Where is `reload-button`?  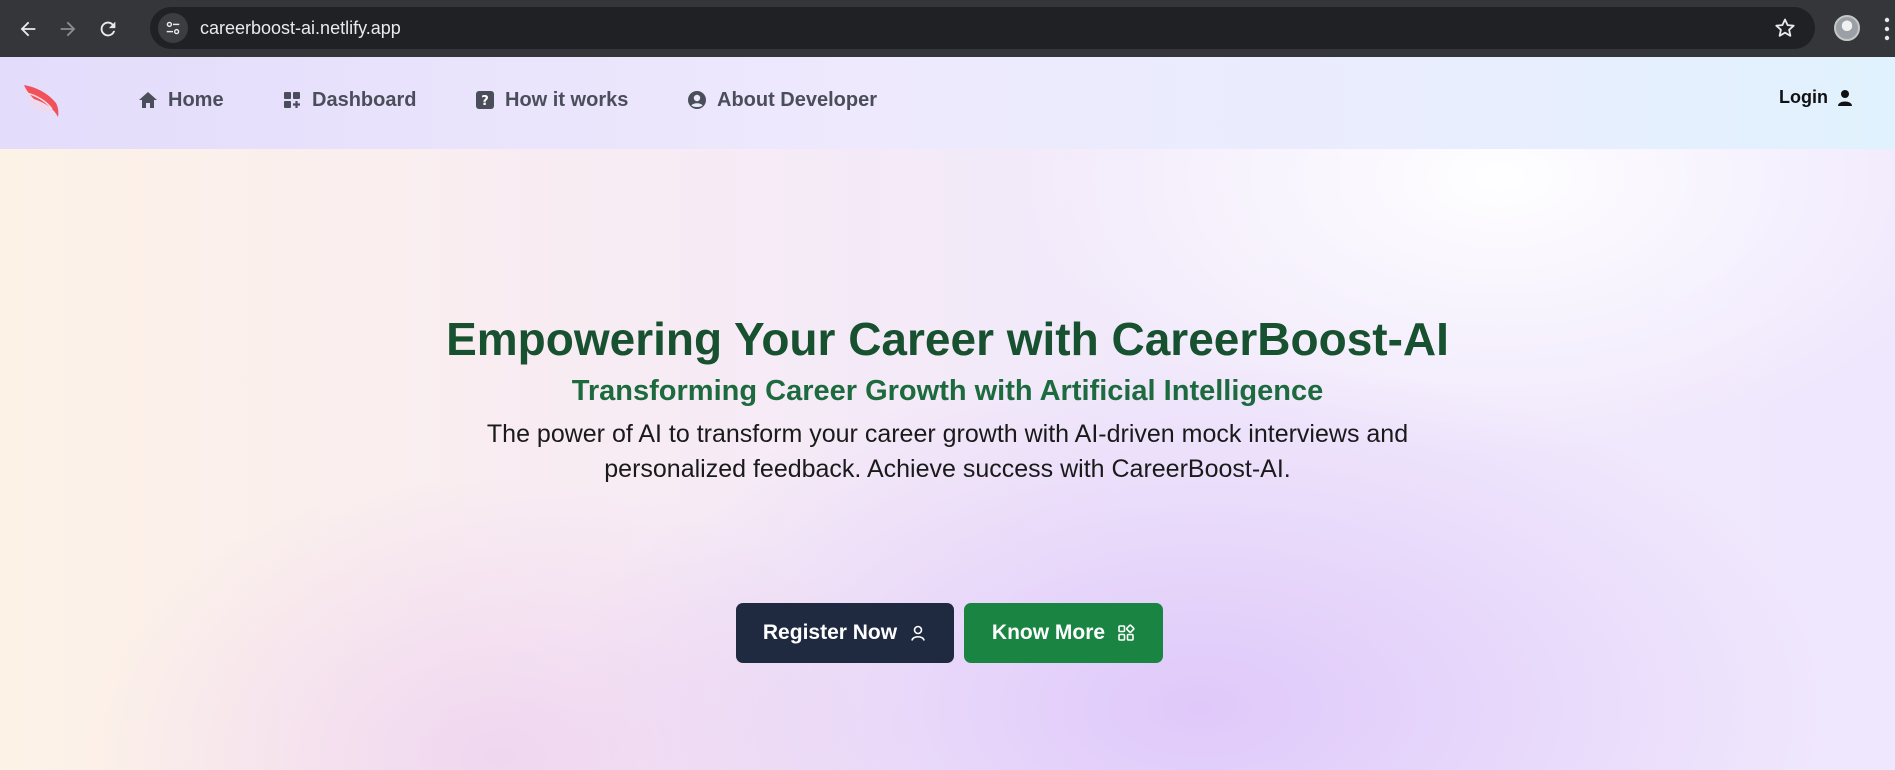 reload-button is located at coordinates (108, 29).